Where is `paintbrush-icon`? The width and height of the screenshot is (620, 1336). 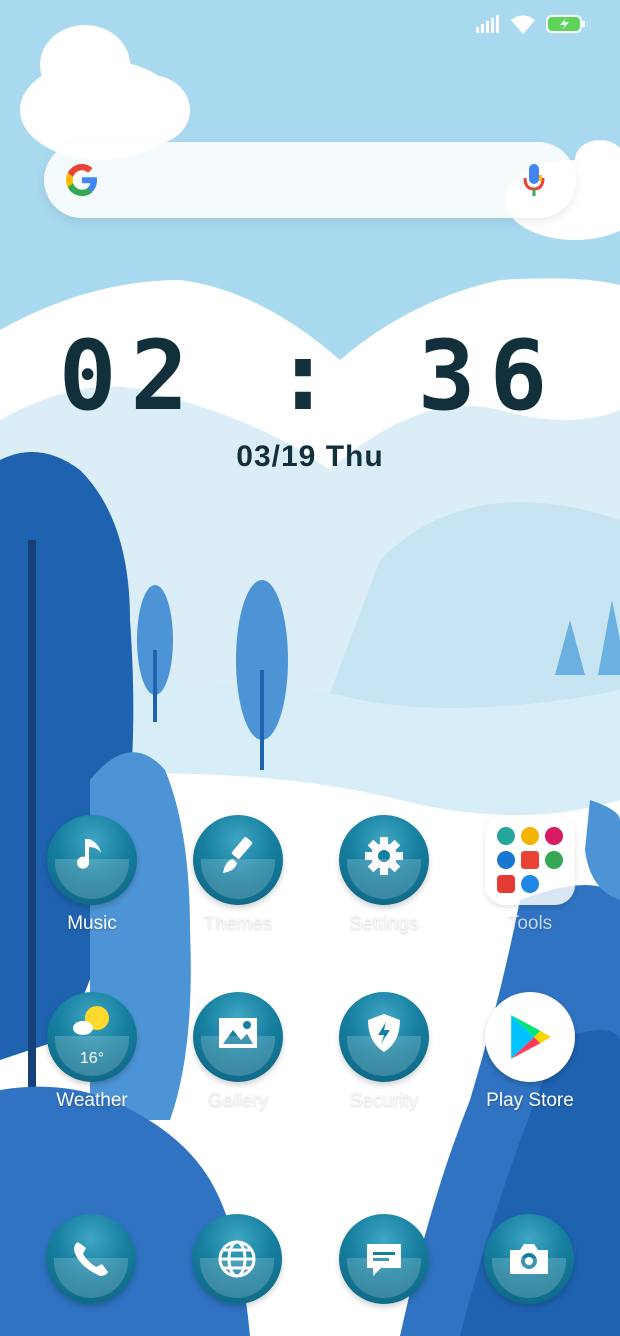 paintbrush-icon is located at coordinates (238, 855).